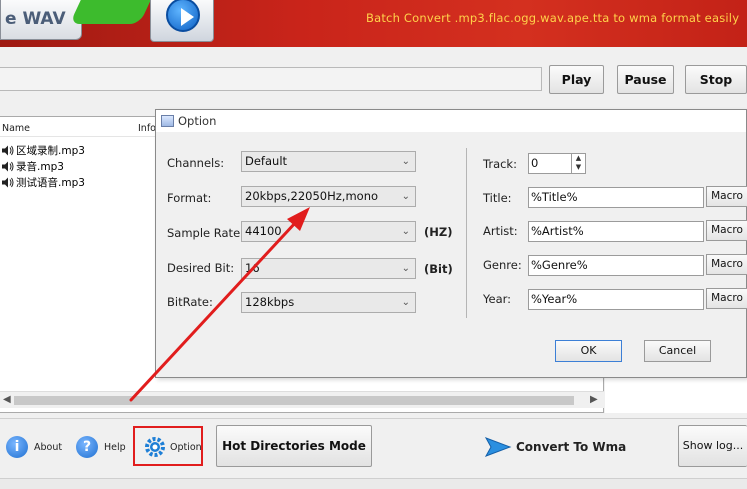 The width and height of the screenshot is (747, 489). Describe the element at coordinates (206, 233) in the screenshot. I see `sample-rate-label: Sample Rate:` at that location.